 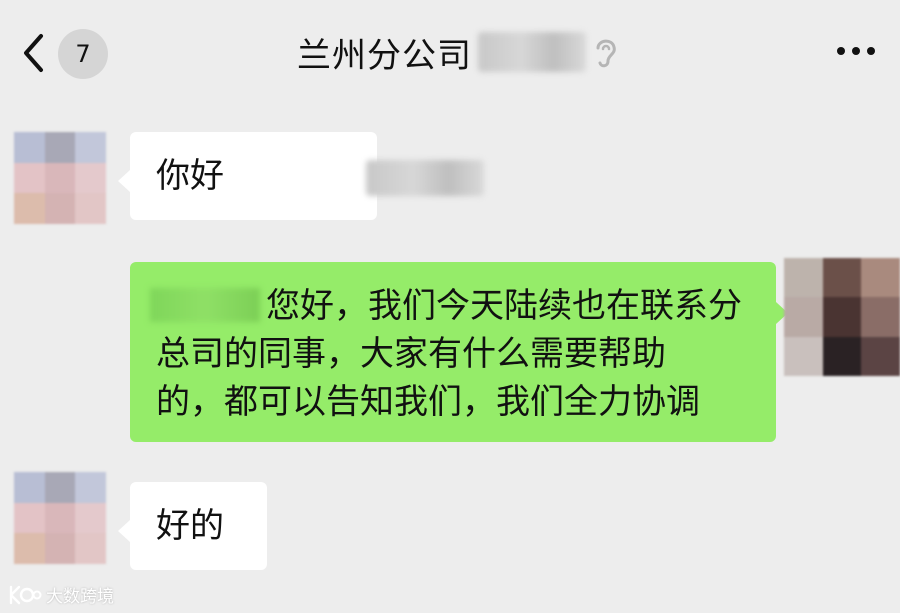 I want to click on chat-title-area: 兰州分公司, so click(x=458, y=52).